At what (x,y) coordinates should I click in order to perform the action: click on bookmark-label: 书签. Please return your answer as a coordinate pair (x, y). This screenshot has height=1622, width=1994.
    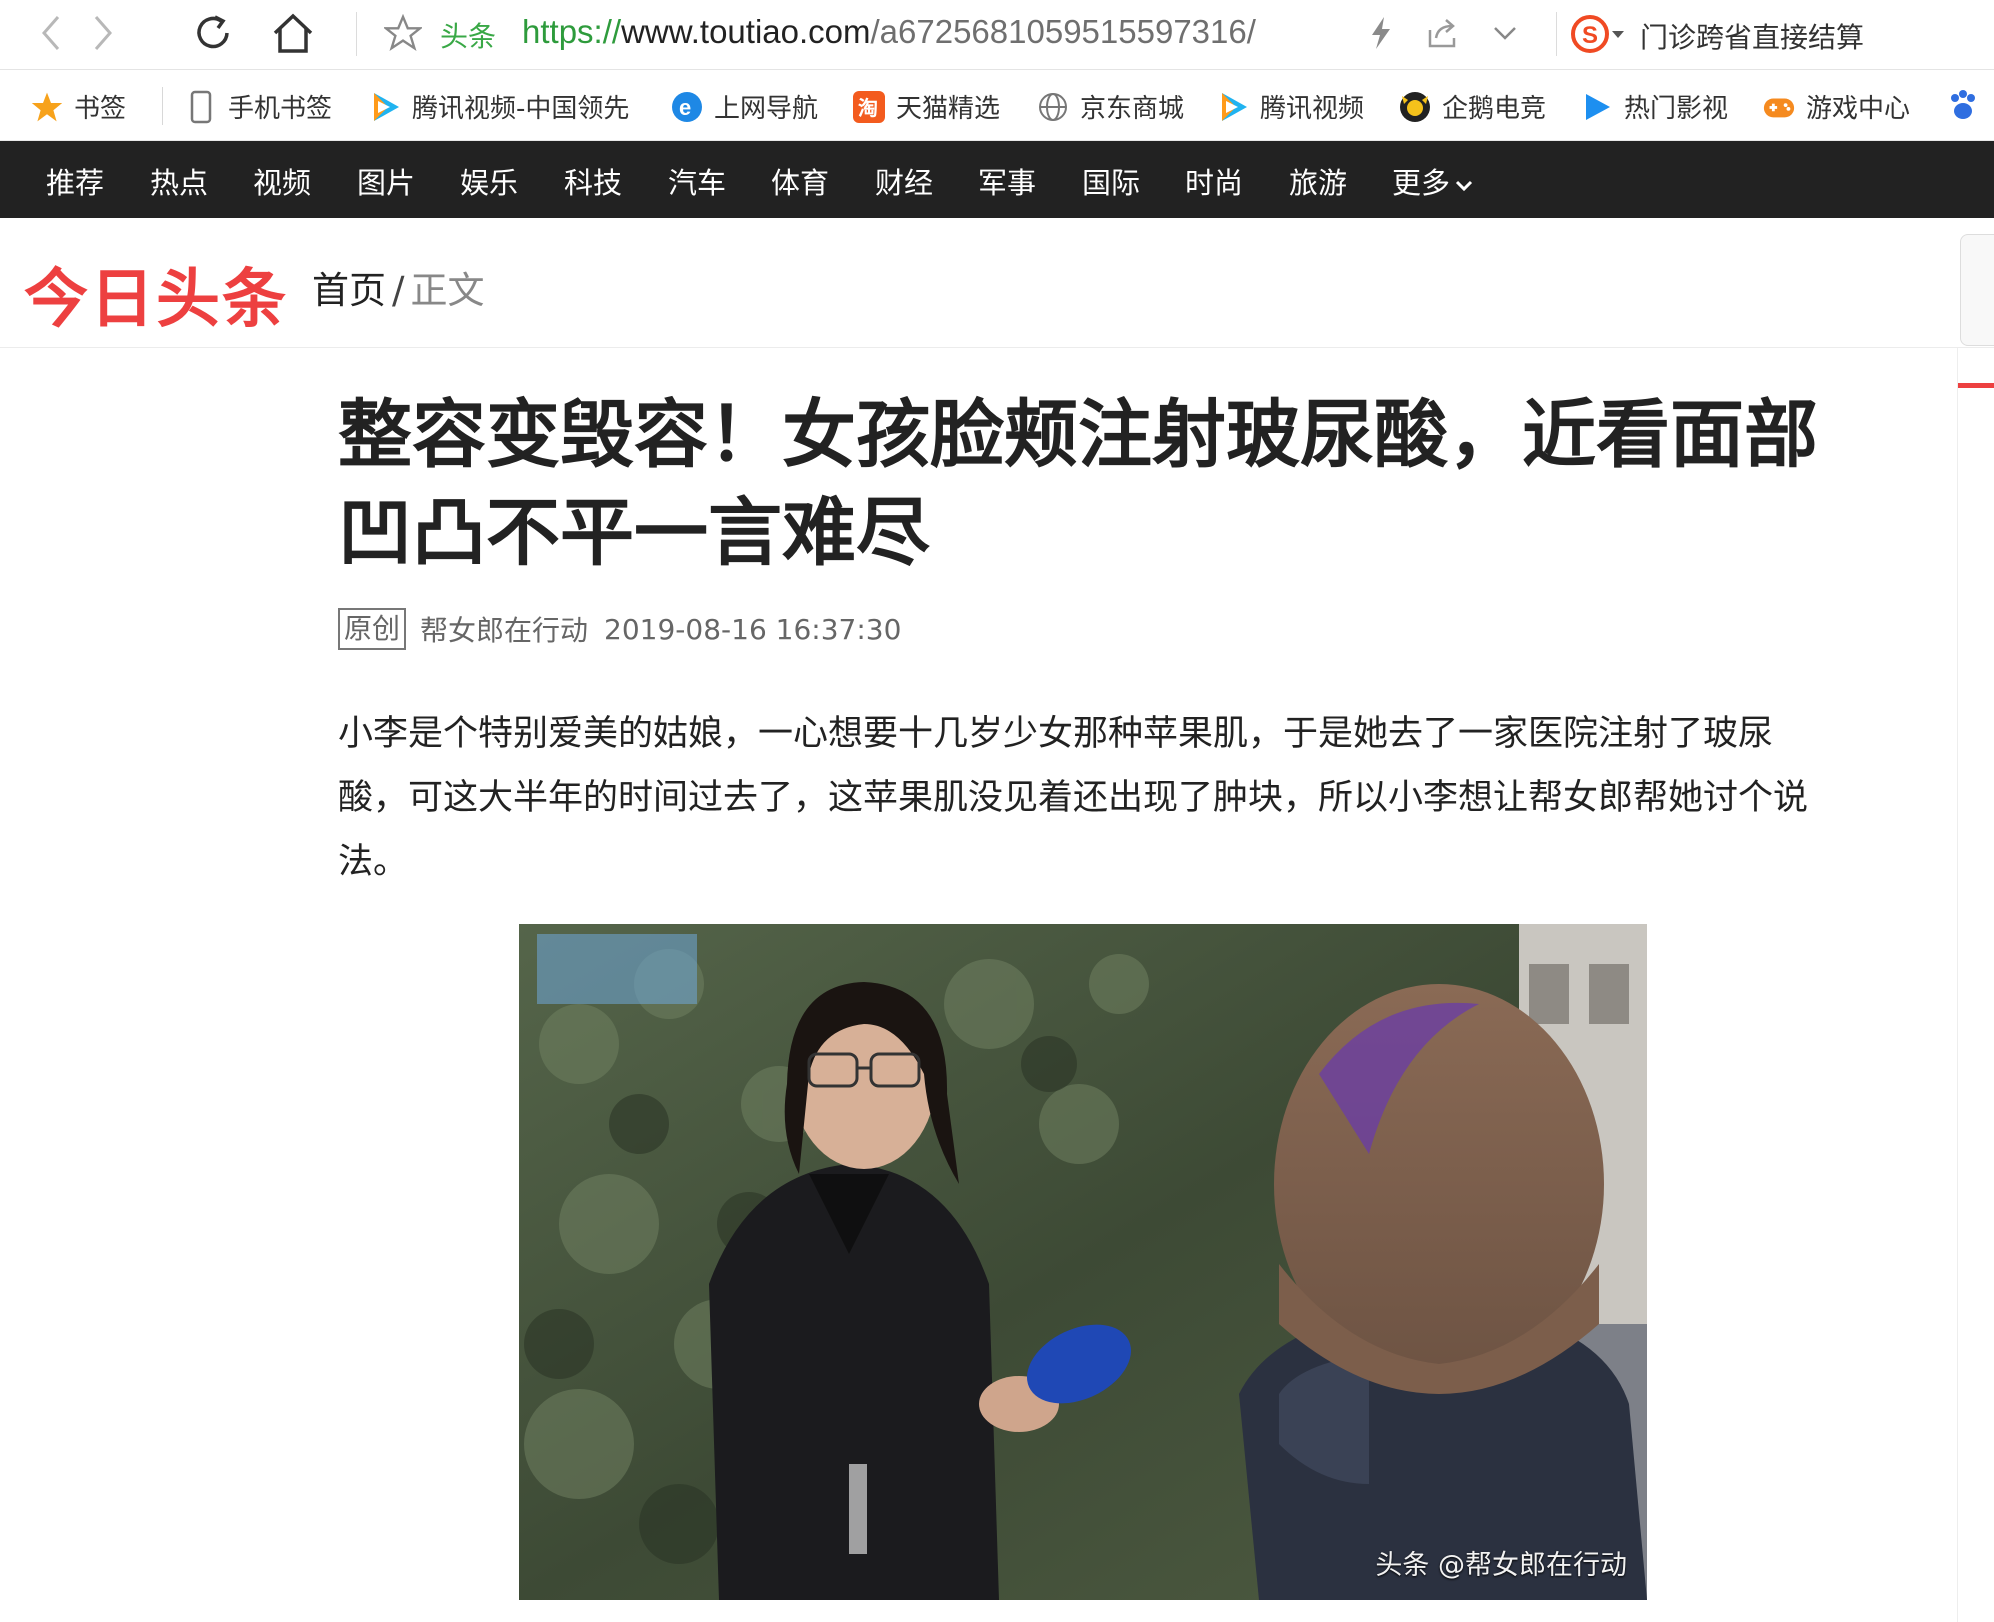
    Looking at the image, I should click on (100, 109).